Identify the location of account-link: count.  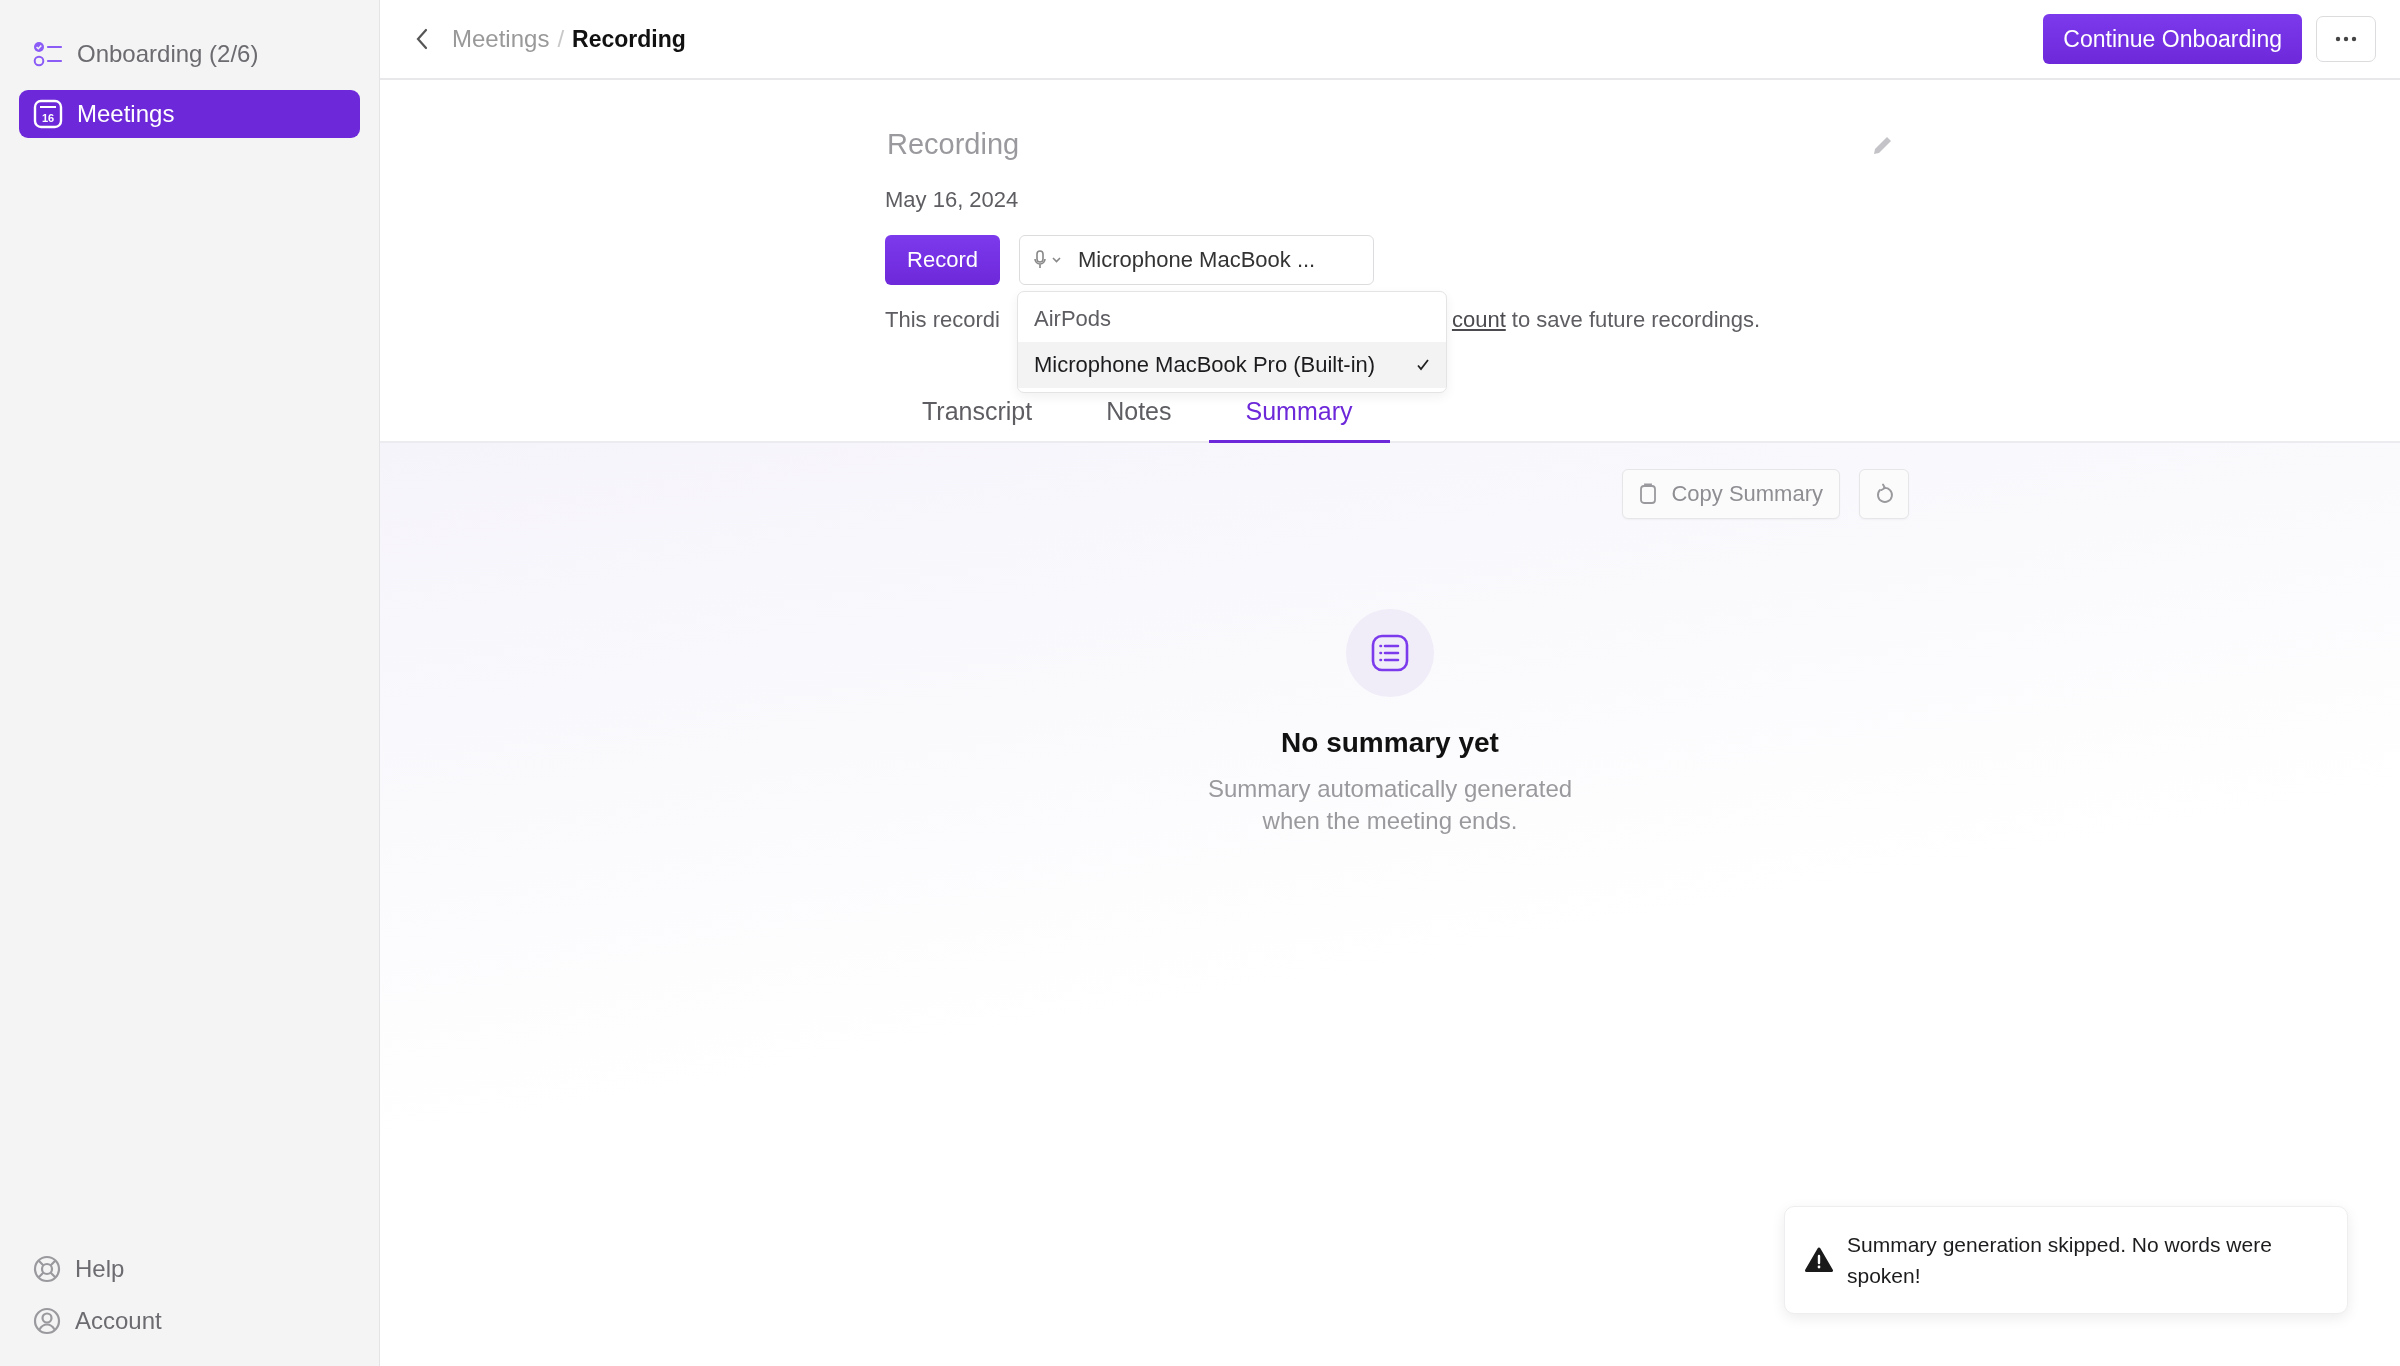
(1478, 320).